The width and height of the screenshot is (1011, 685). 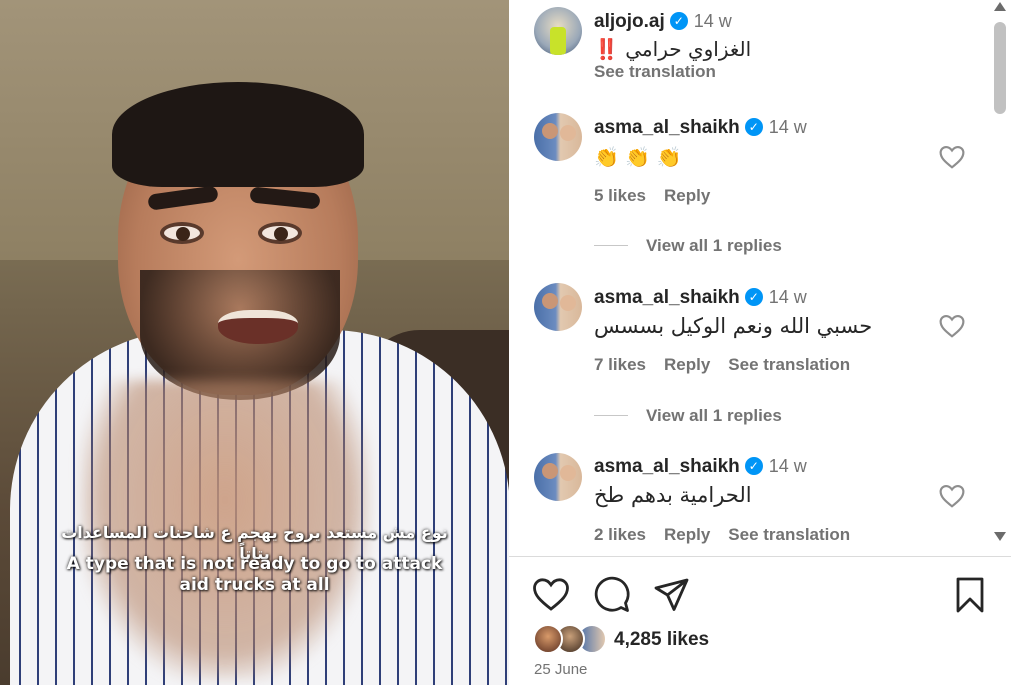 I want to click on scroll-down-arrow-icon, so click(x=1000, y=536).